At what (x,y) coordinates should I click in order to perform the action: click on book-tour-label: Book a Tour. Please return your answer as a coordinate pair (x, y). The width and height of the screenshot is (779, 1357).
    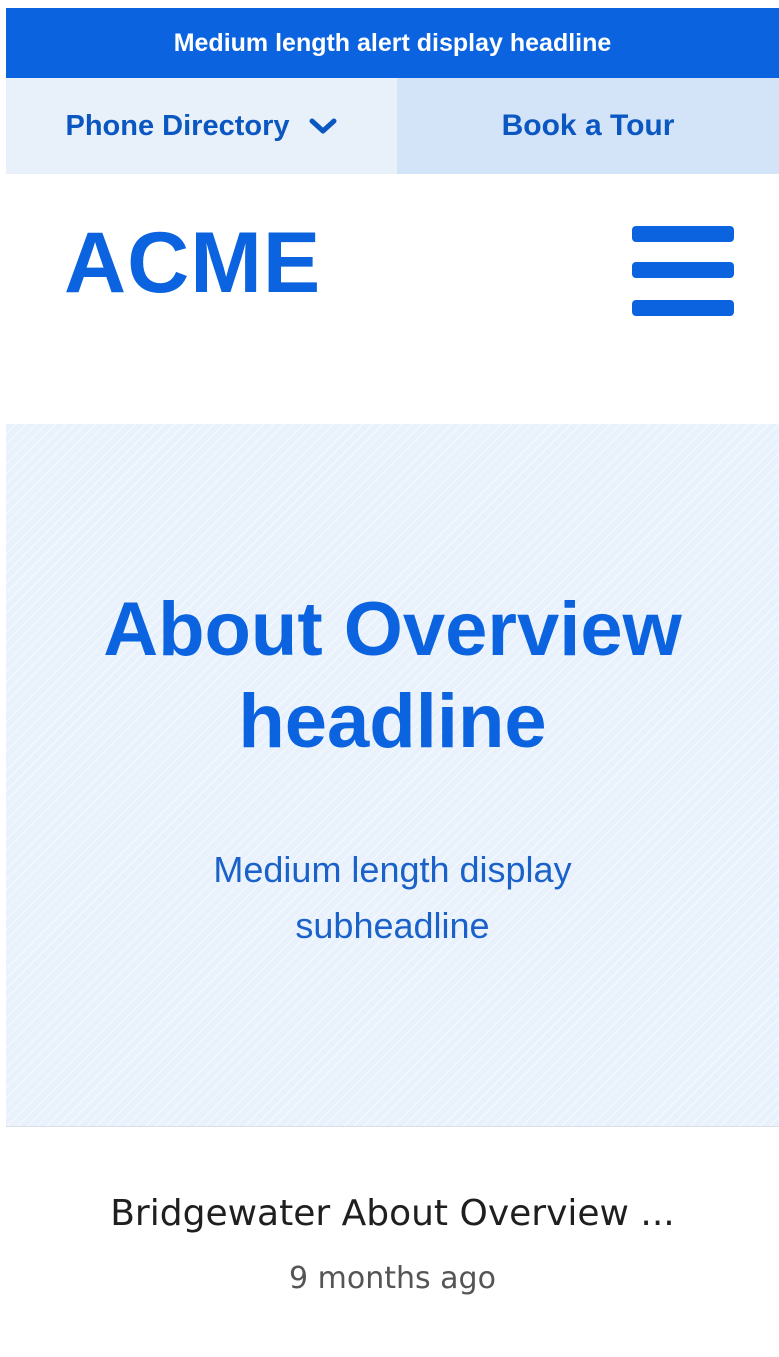
    Looking at the image, I should click on (588, 125).